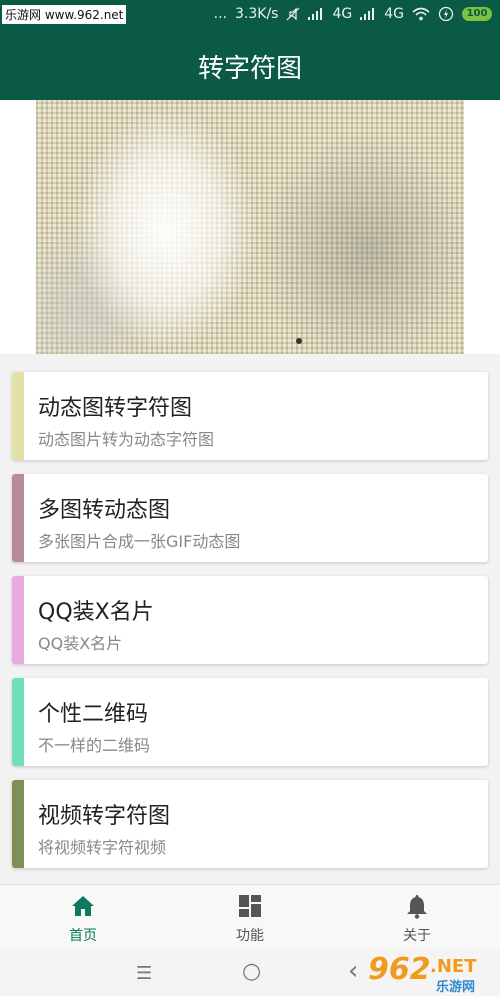  Describe the element at coordinates (421, 14) in the screenshot. I see `wifi-icon` at that location.